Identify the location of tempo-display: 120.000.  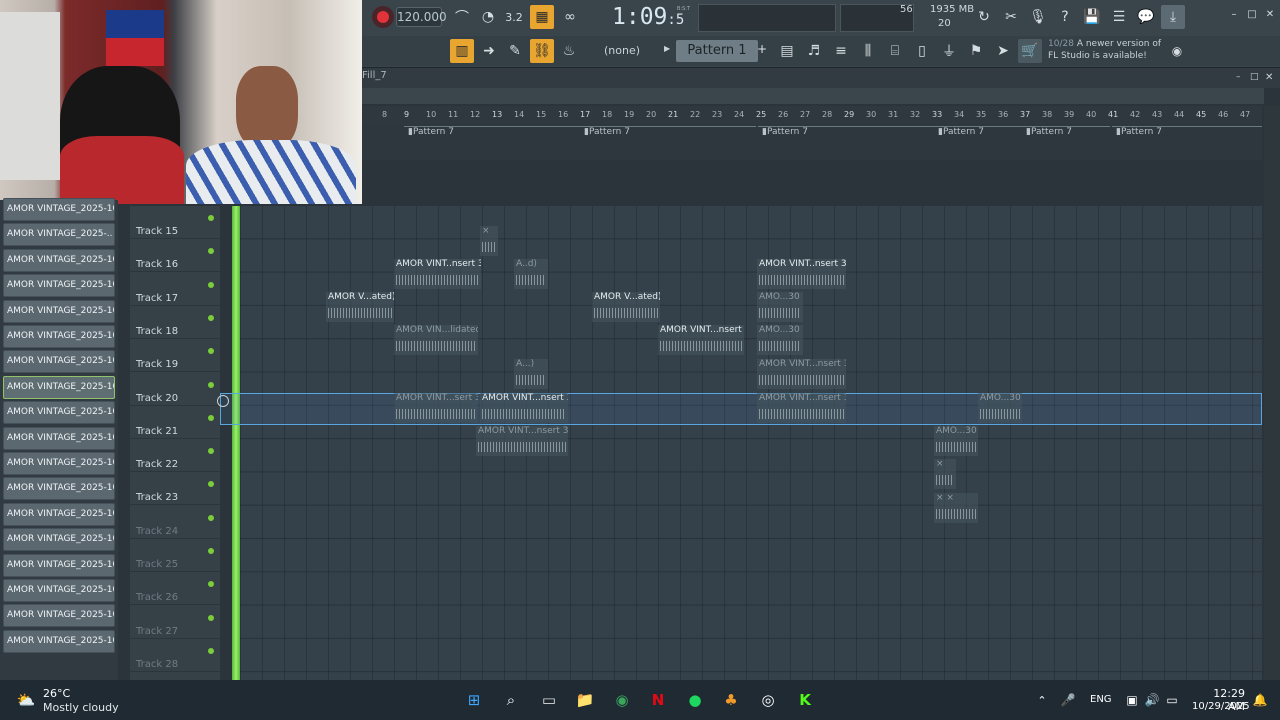
(421, 17).